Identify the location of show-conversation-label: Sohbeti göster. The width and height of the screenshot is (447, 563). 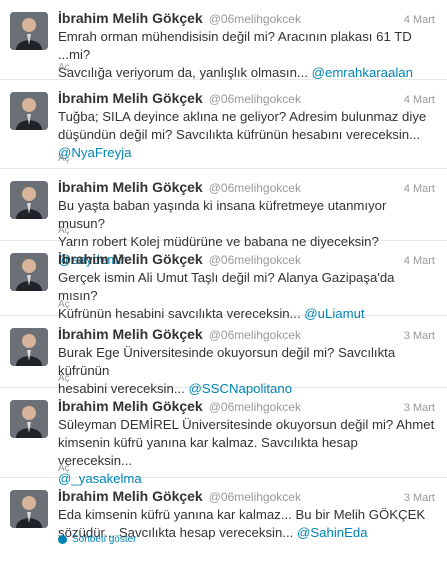
(104, 539).